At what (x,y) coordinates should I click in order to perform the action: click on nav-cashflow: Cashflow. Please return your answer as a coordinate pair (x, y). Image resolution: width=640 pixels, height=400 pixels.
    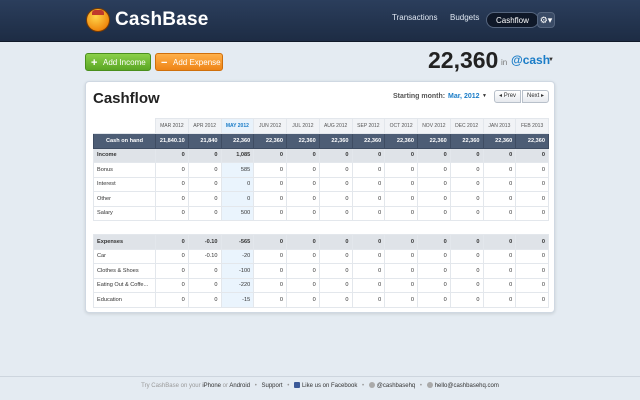
    Looking at the image, I should click on (512, 20).